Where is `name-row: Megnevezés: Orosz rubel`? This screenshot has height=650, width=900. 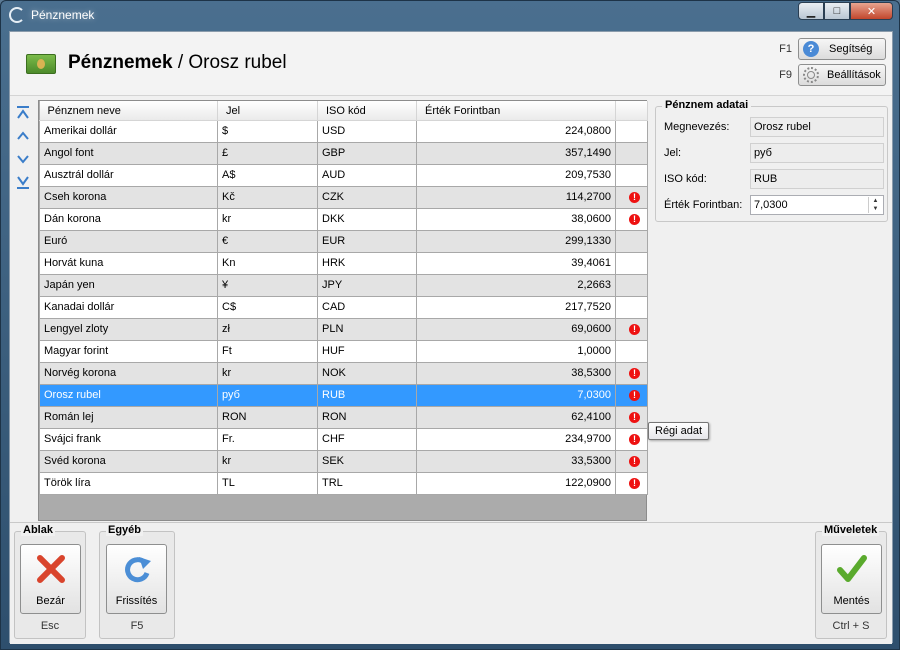 name-row: Megnevezés: Orosz rubel is located at coordinates (774, 127).